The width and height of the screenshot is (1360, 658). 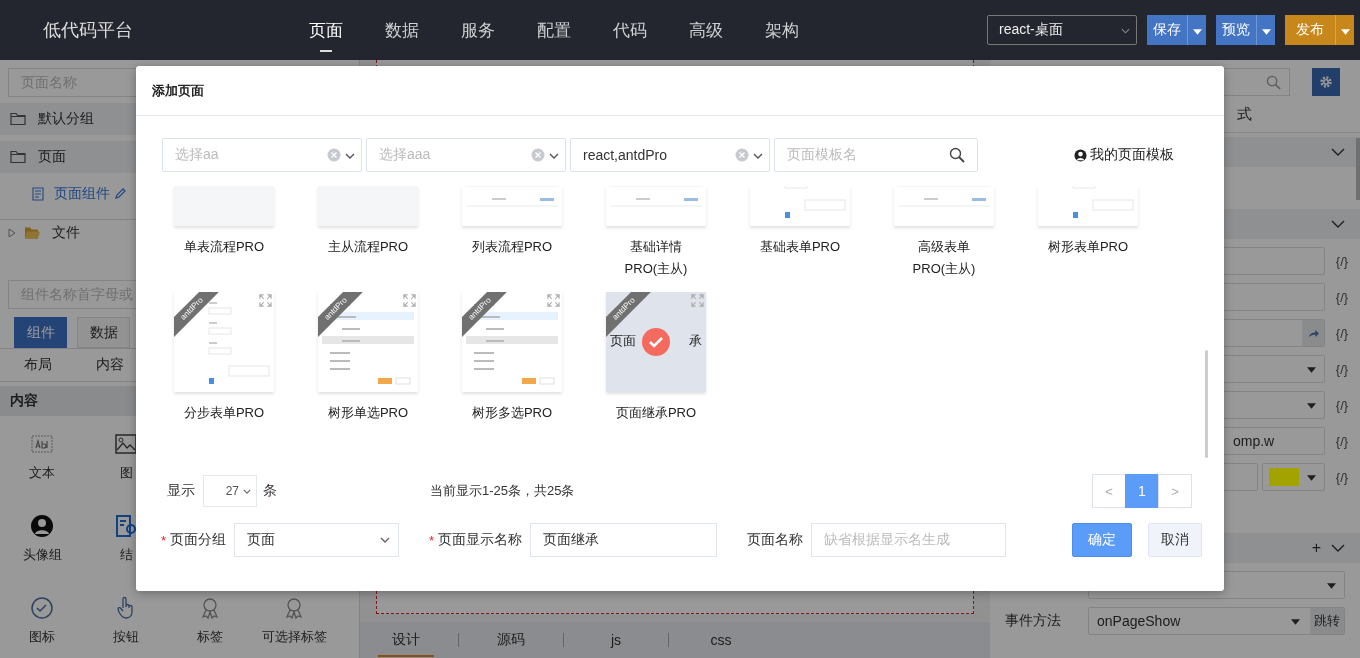 I want to click on template-name: 单表流程PRO, so click(x=224, y=247).